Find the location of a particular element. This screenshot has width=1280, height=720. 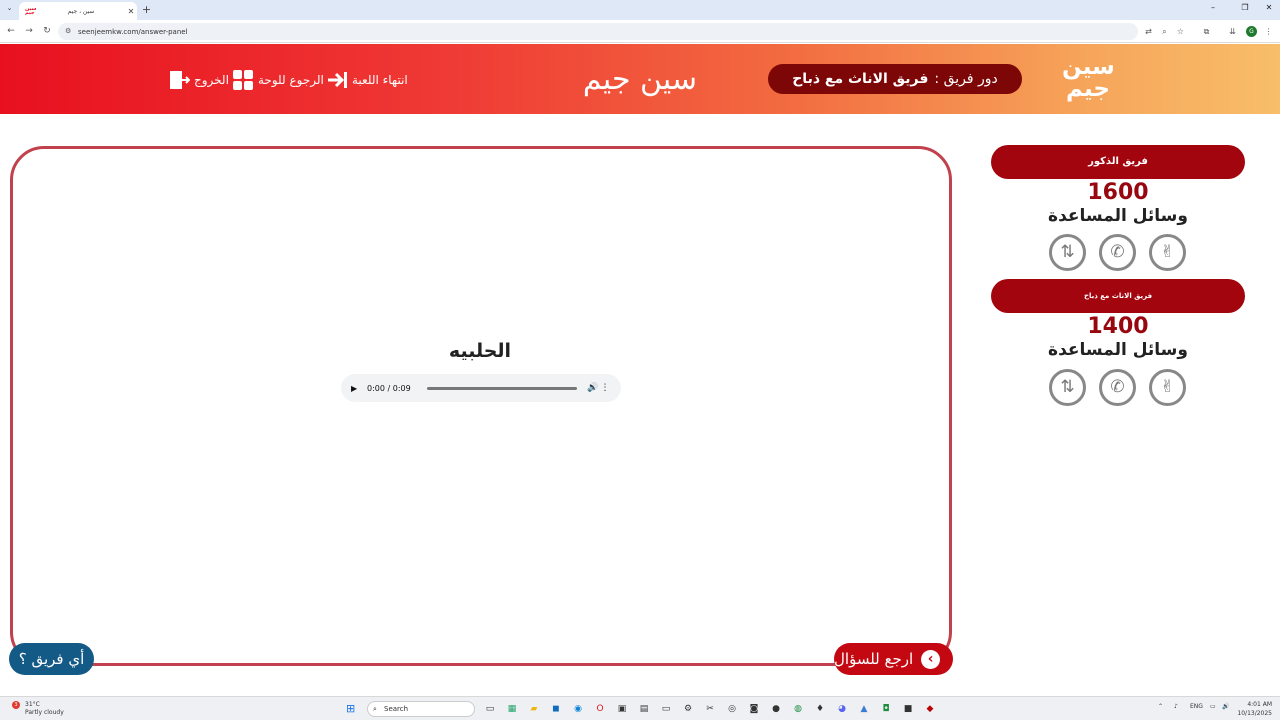

which-team-button: أي فريق ؟ is located at coordinates (51, 659).